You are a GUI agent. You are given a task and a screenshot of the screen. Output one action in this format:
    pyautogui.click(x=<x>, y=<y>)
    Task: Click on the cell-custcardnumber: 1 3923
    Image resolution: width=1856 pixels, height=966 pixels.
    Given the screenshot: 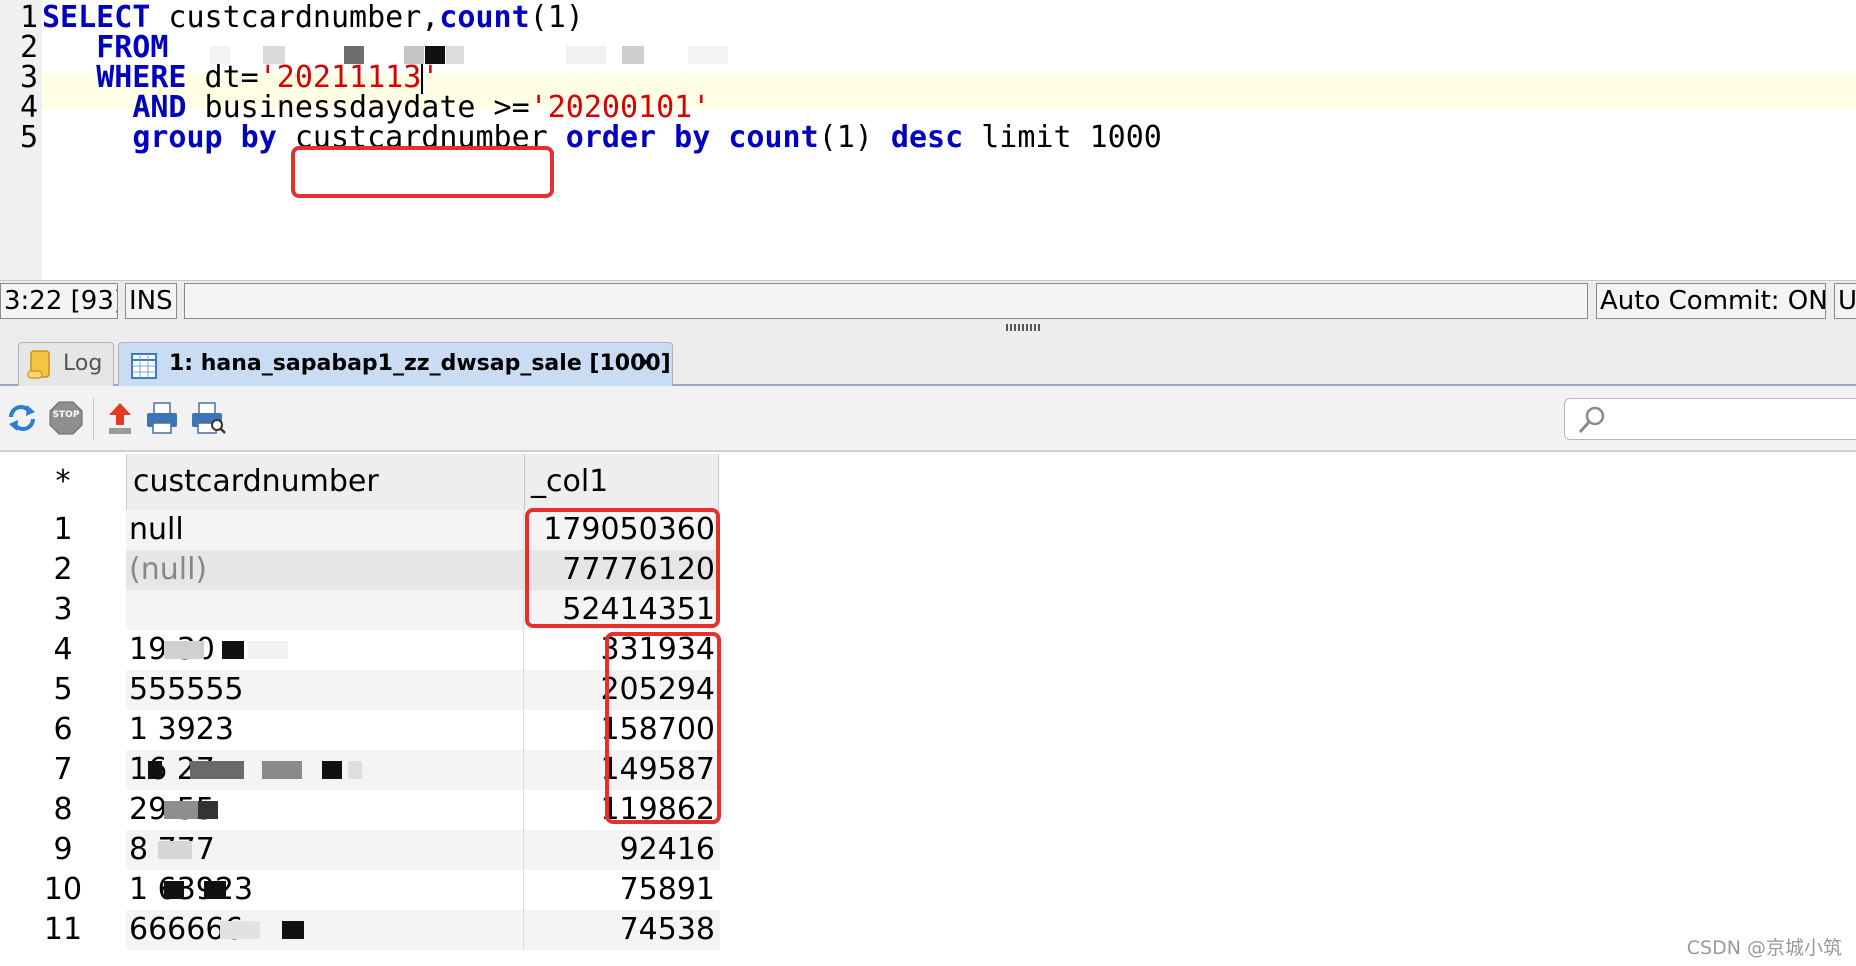 What is the action you would take?
    pyautogui.click(x=325, y=730)
    